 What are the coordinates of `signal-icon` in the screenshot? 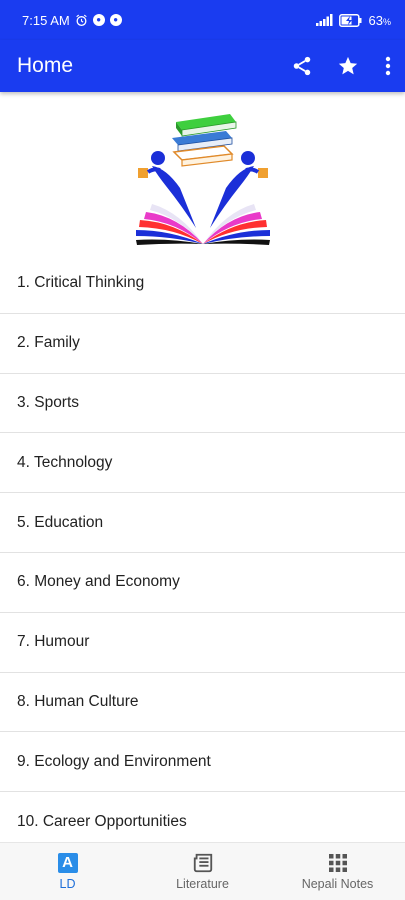 It's located at (324, 20).